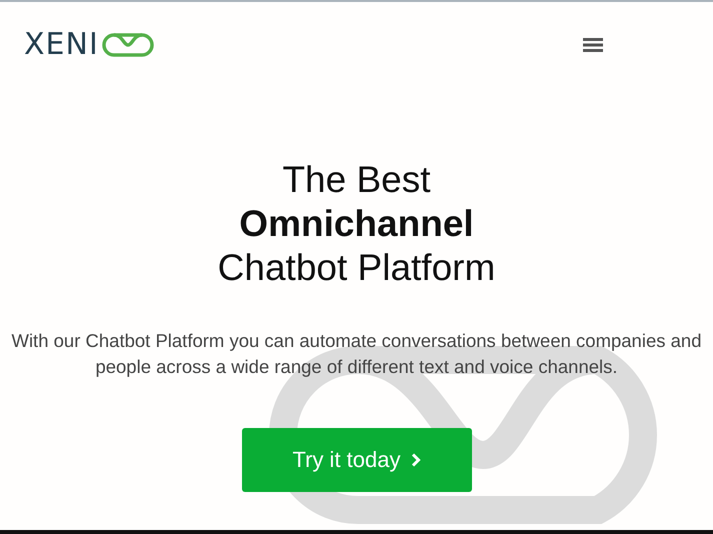  I want to click on hero-description: With our Chatbot Platform you can automate conversations between companies and people across a wide range of different text and voice channels., so click(356, 354).